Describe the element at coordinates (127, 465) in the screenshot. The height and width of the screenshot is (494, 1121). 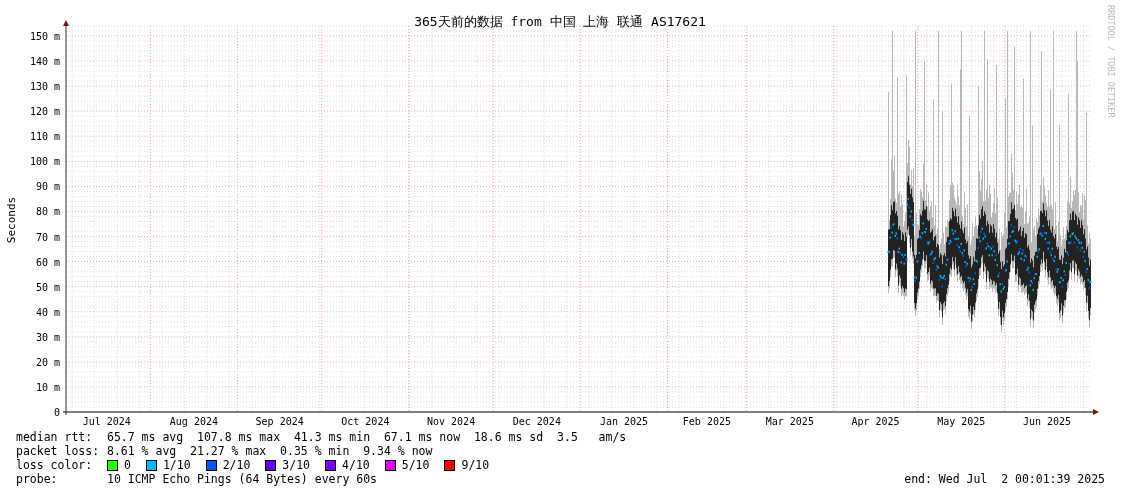
I see `loss-color-label: 0` at that location.